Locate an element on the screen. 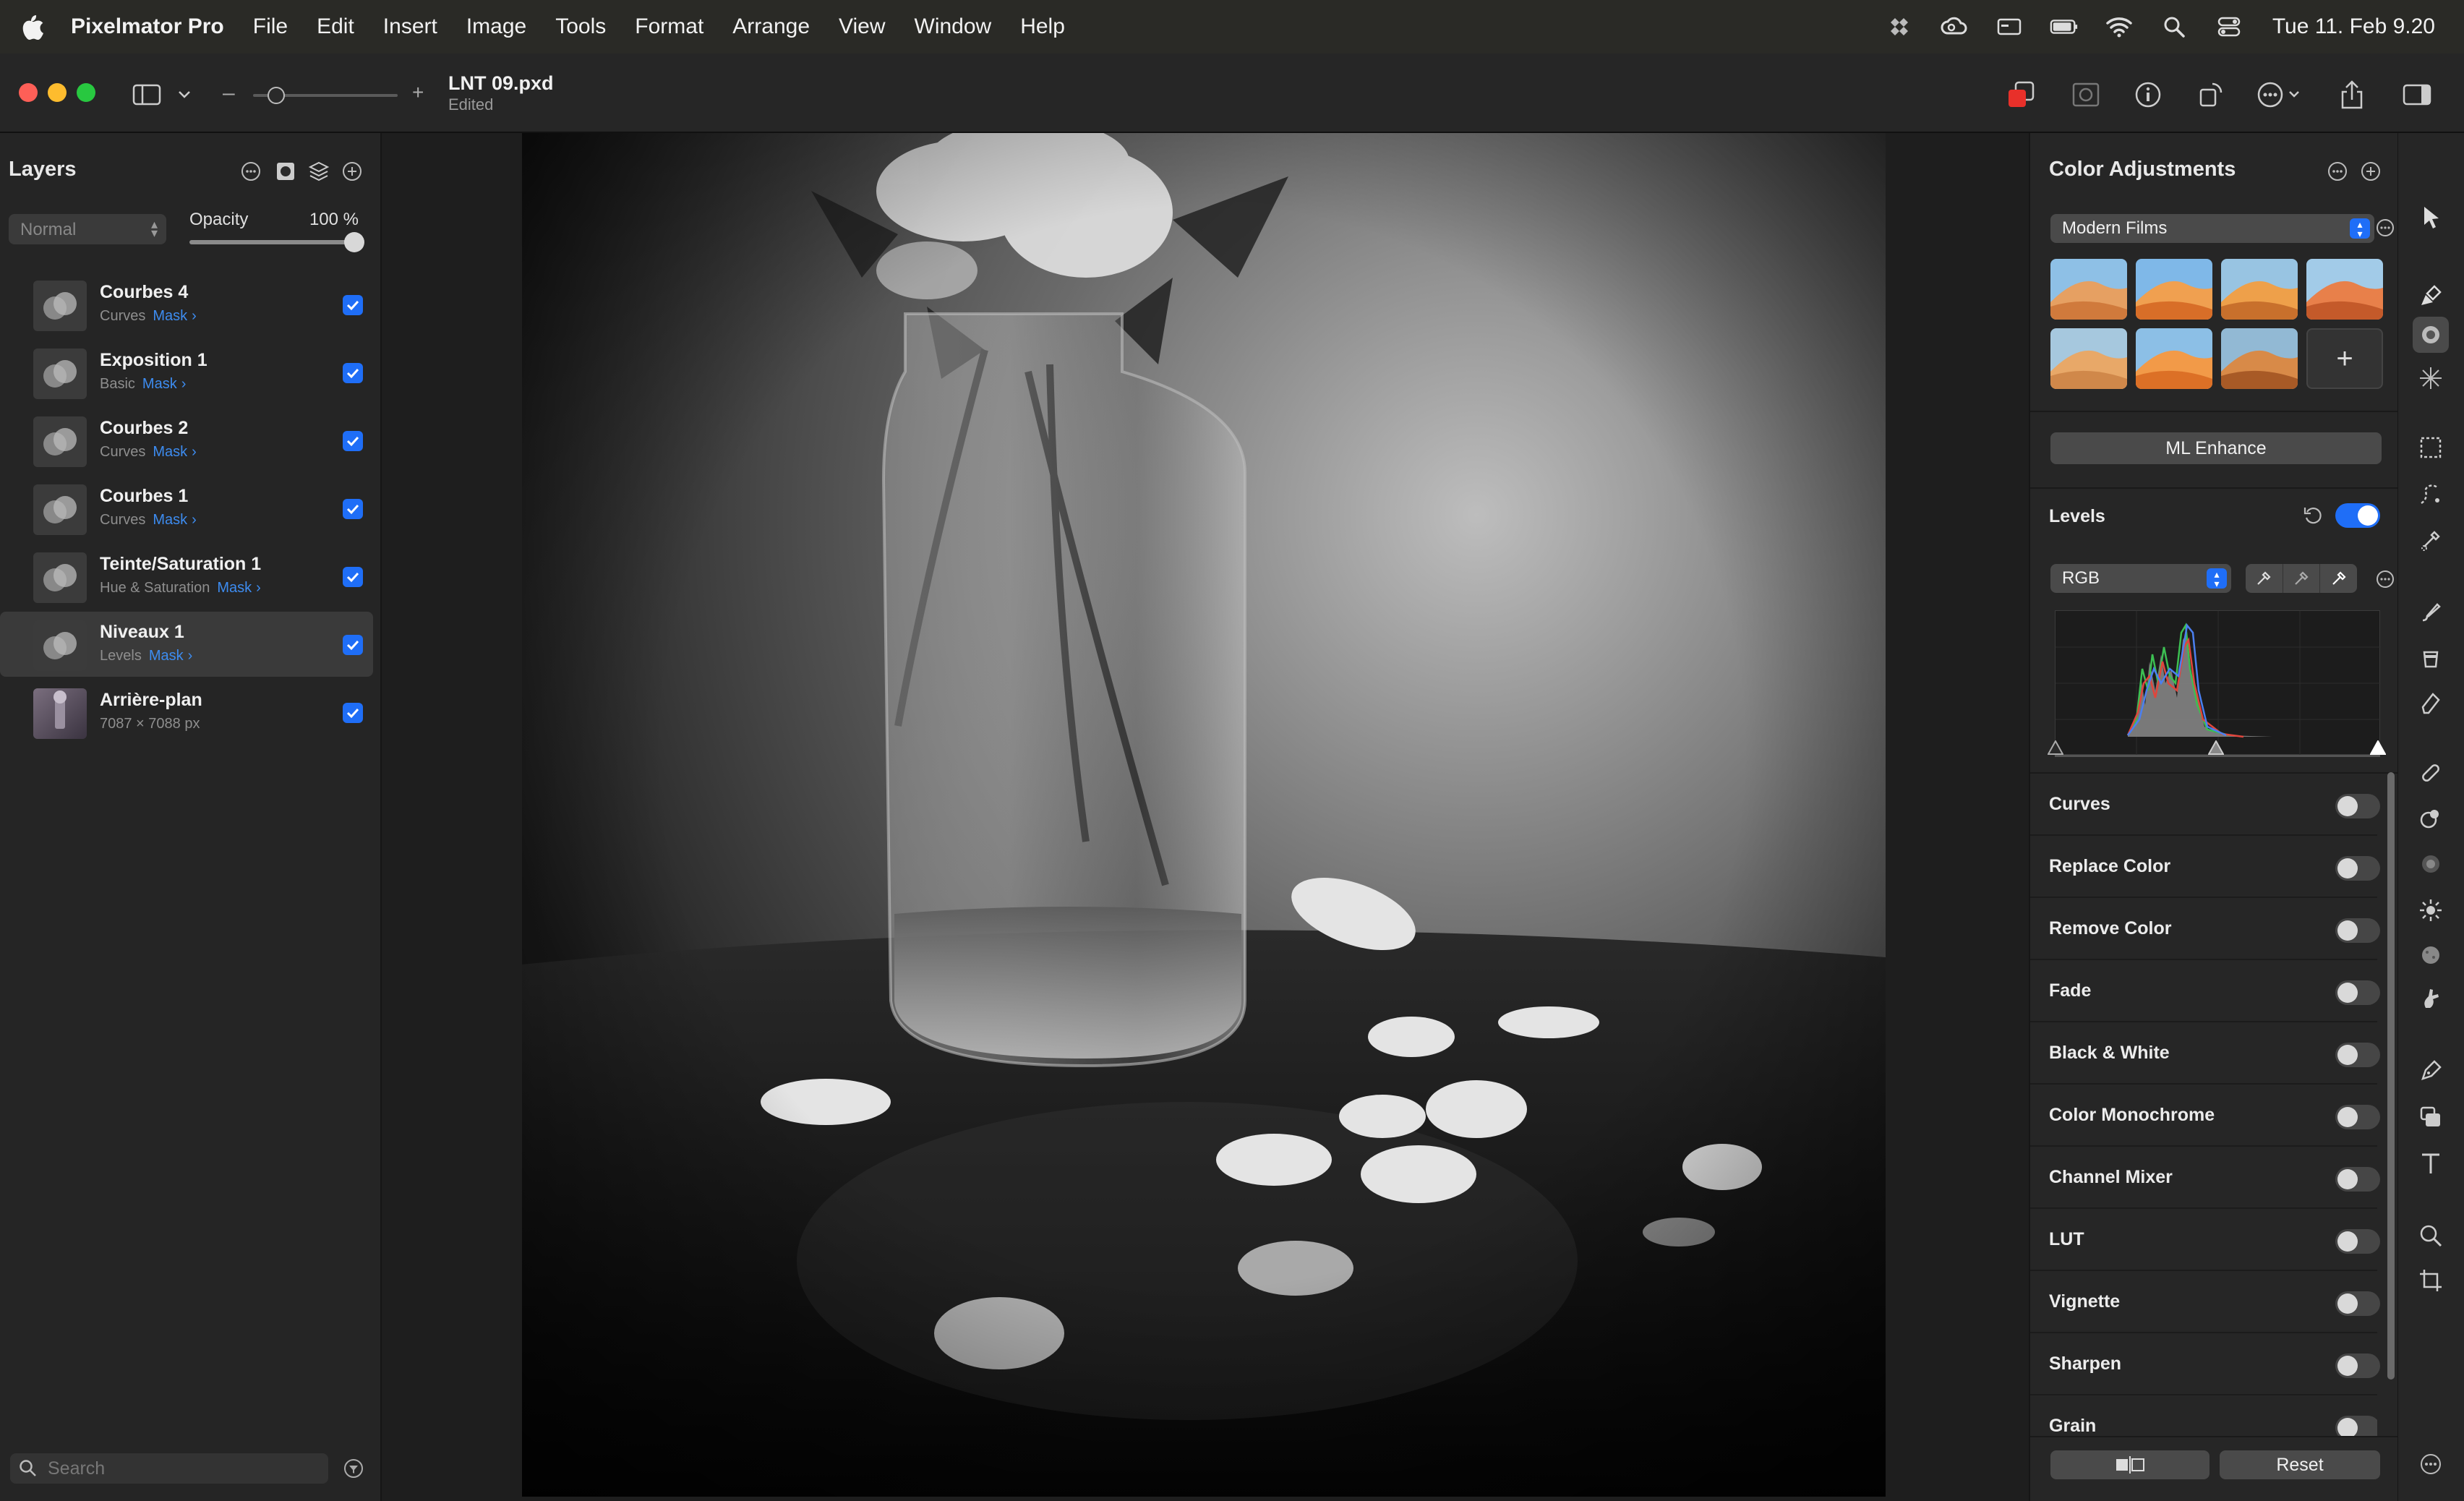 This screenshot has height=1501, width=2464. layers-options-icon is located at coordinates (251, 171).